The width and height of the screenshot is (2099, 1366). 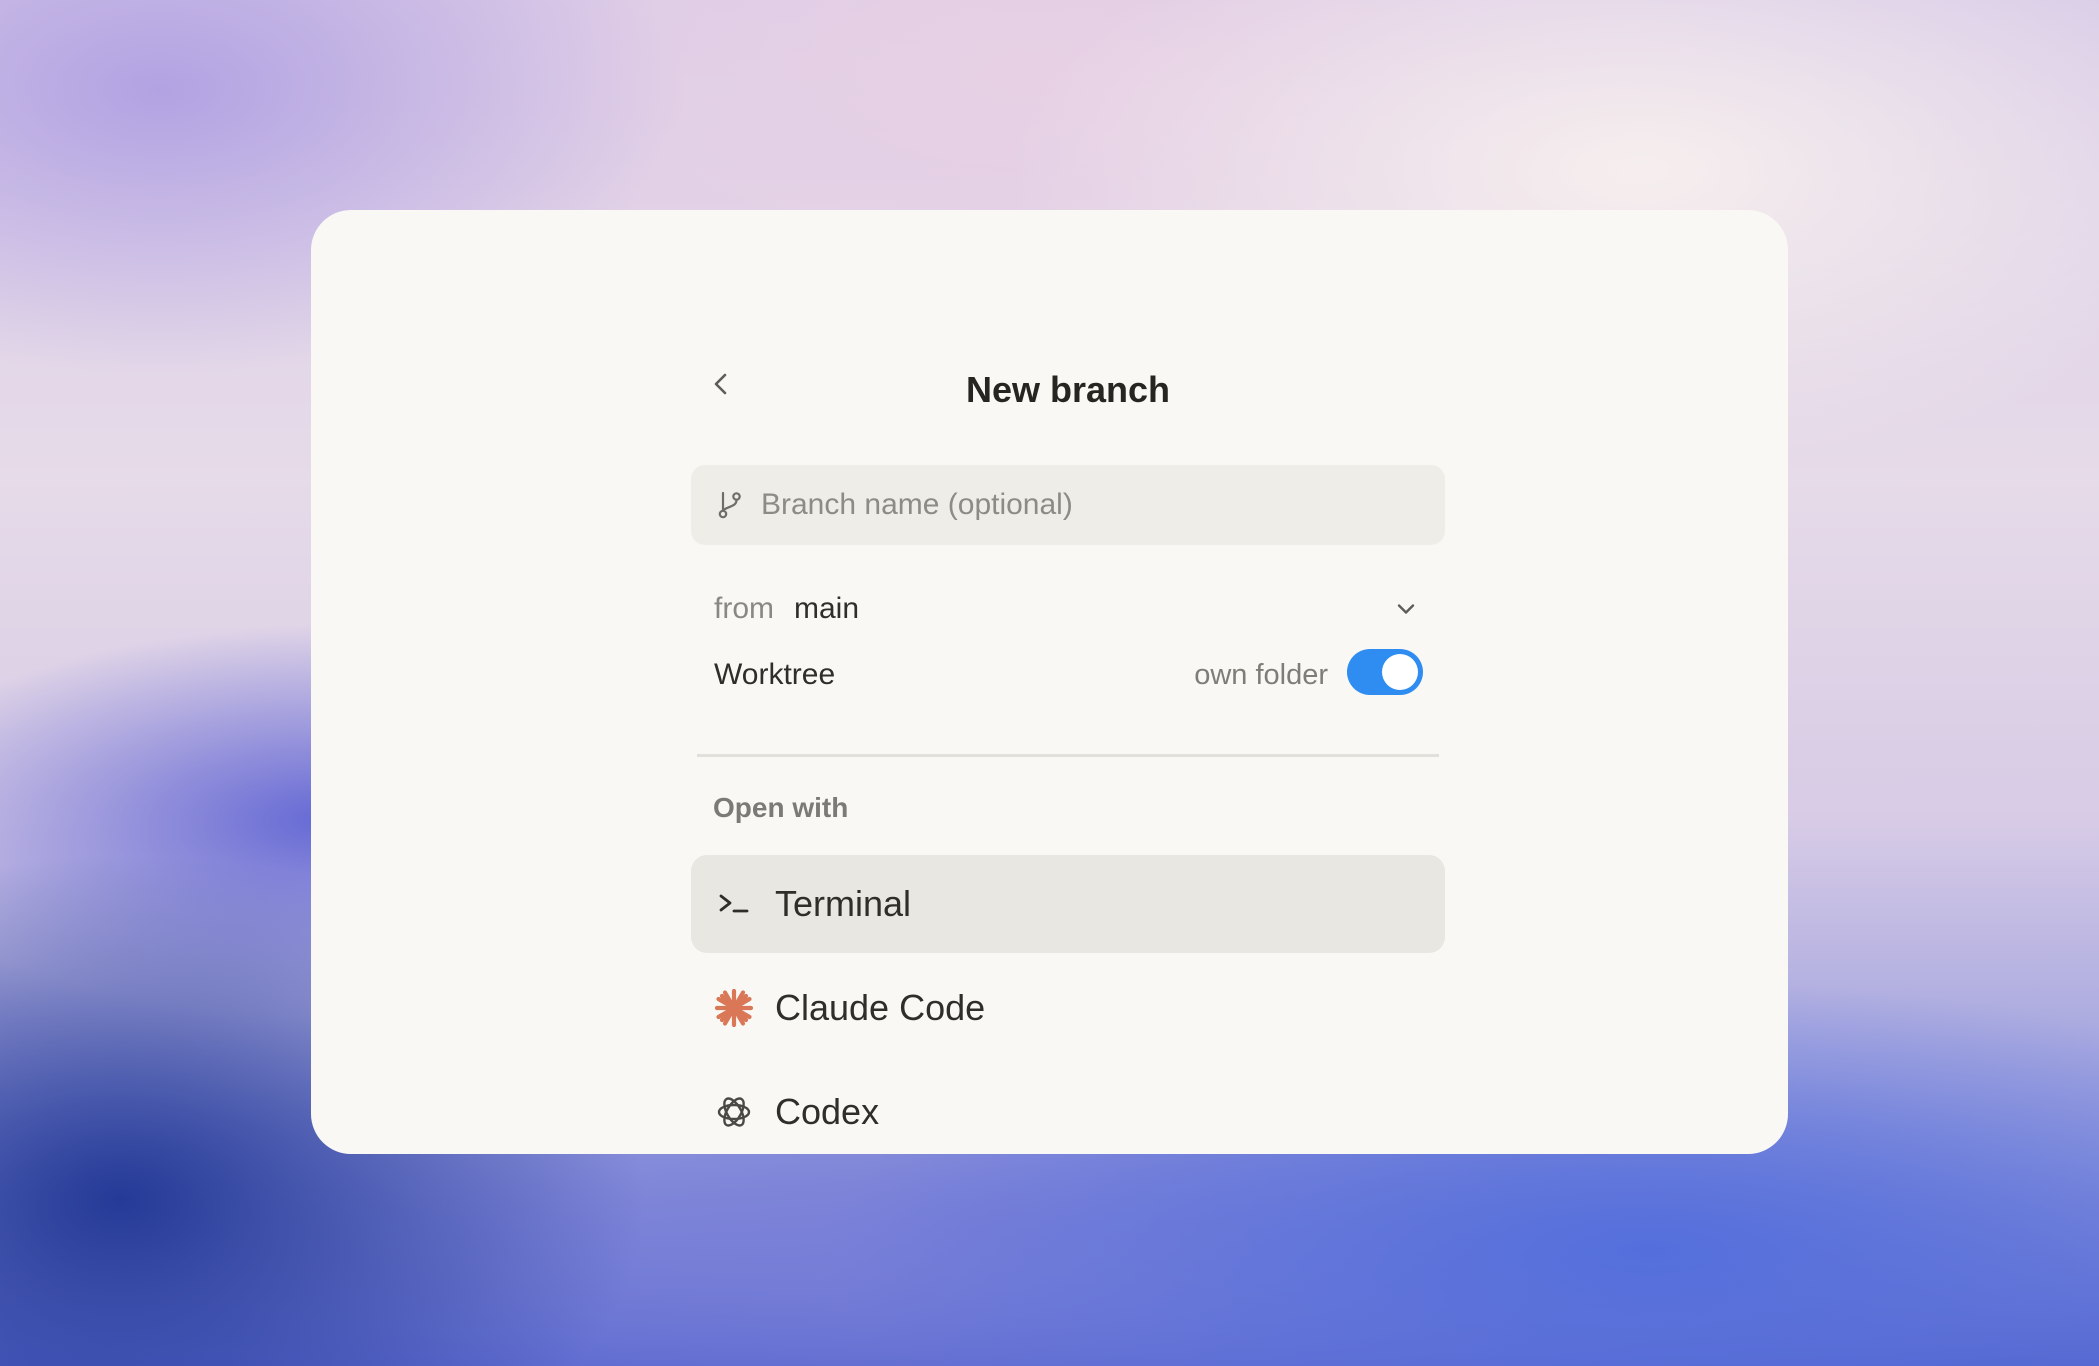 I want to click on dialog-title: New branch, so click(x=1068, y=389).